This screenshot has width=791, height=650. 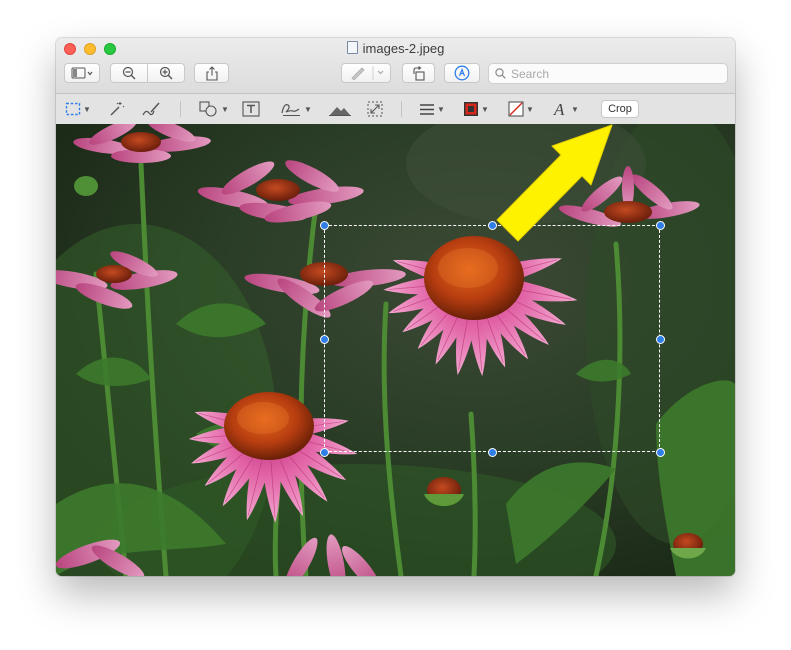 I want to click on window-title: images-2.jpeg, so click(x=395, y=48).